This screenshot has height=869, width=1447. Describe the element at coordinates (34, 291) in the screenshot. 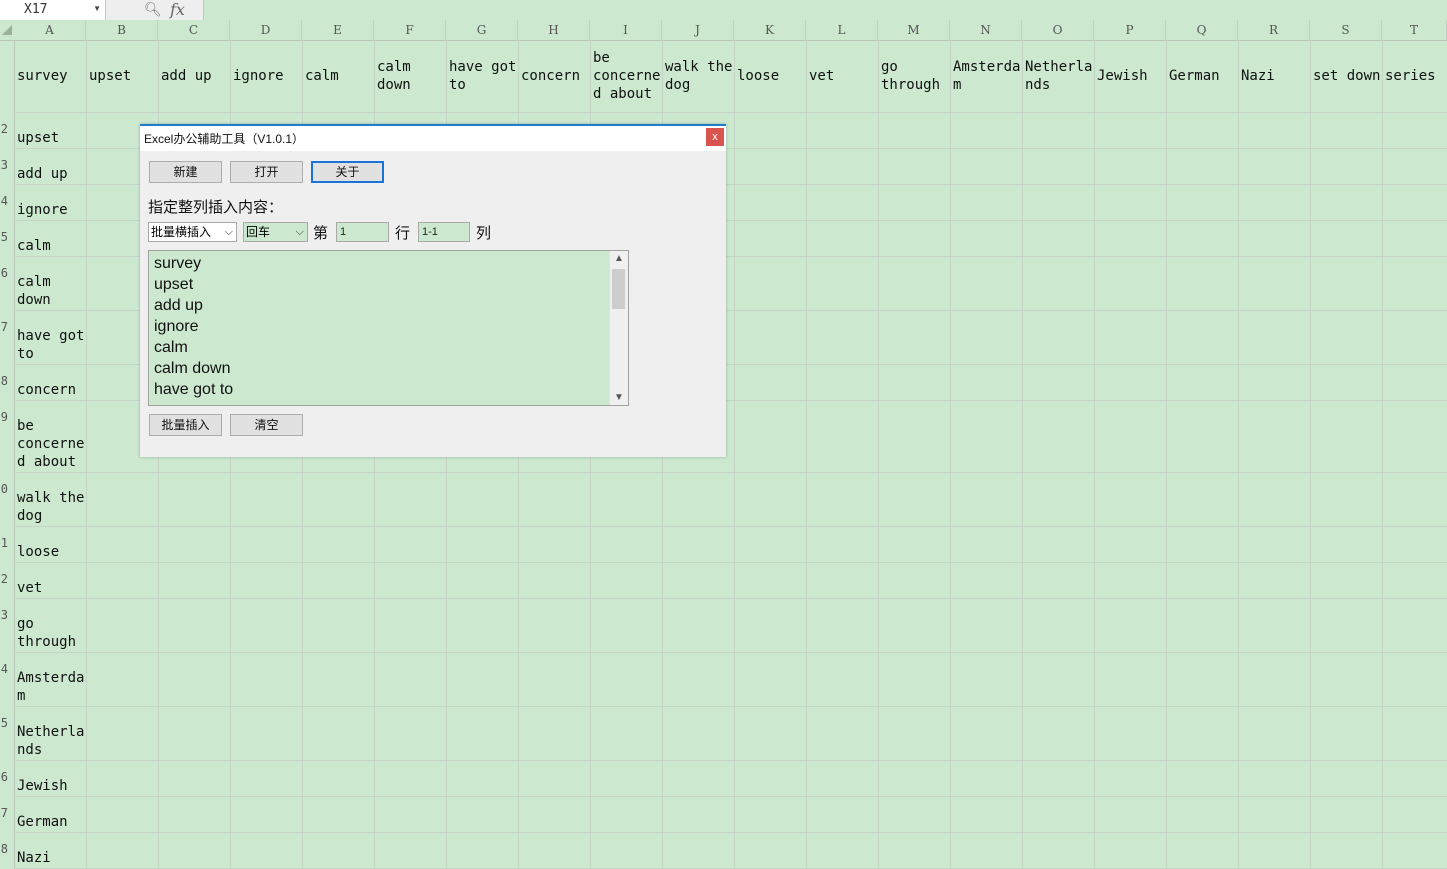

I see `cell-text: calm down` at that location.